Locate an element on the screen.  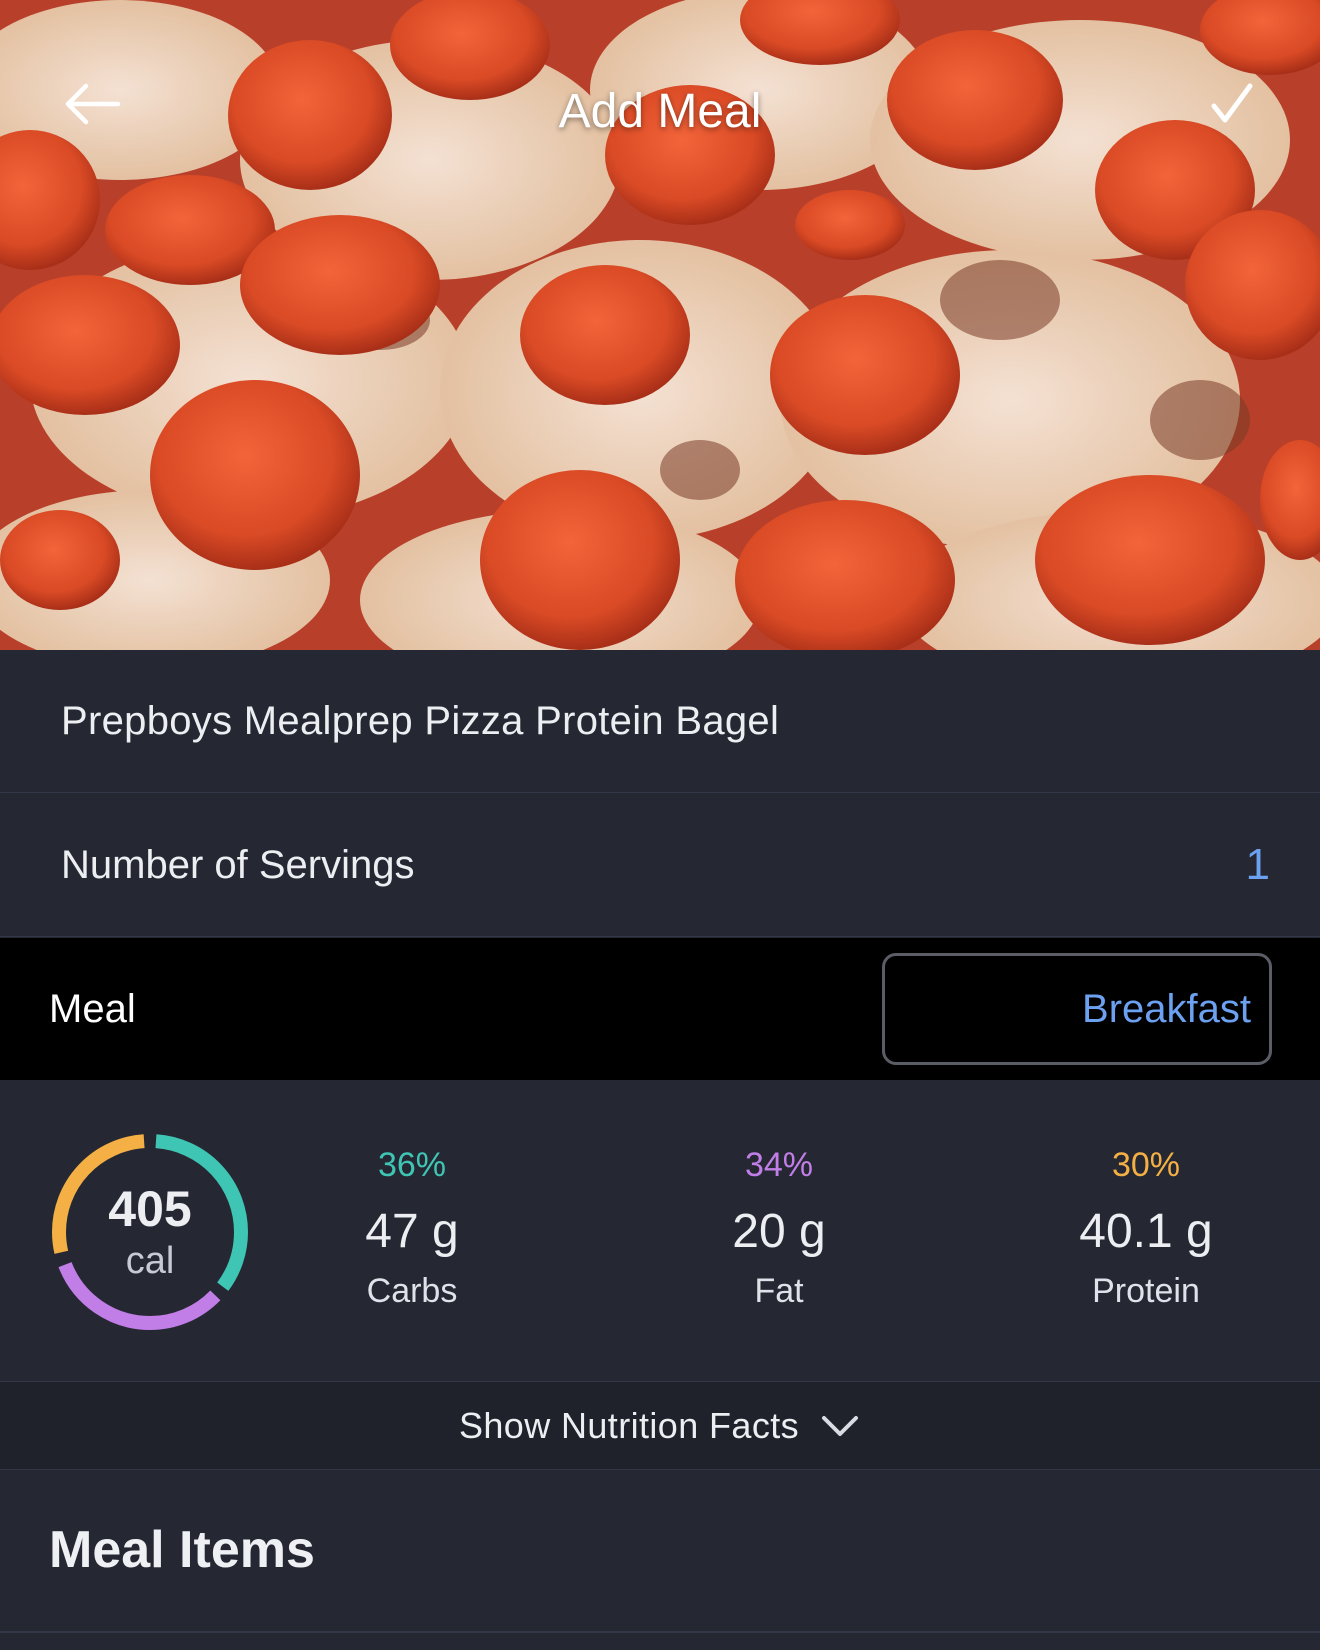
fat-macro: 34% 20 g Fat is located at coordinates (779, 1228).